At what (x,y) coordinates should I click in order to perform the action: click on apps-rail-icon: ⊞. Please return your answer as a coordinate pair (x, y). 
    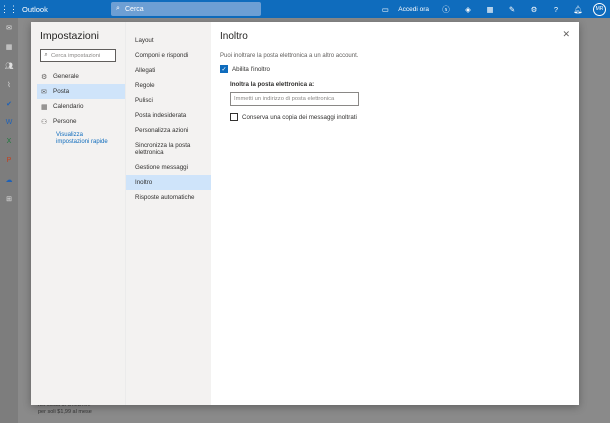
    Looking at the image, I should click on (9, 198).